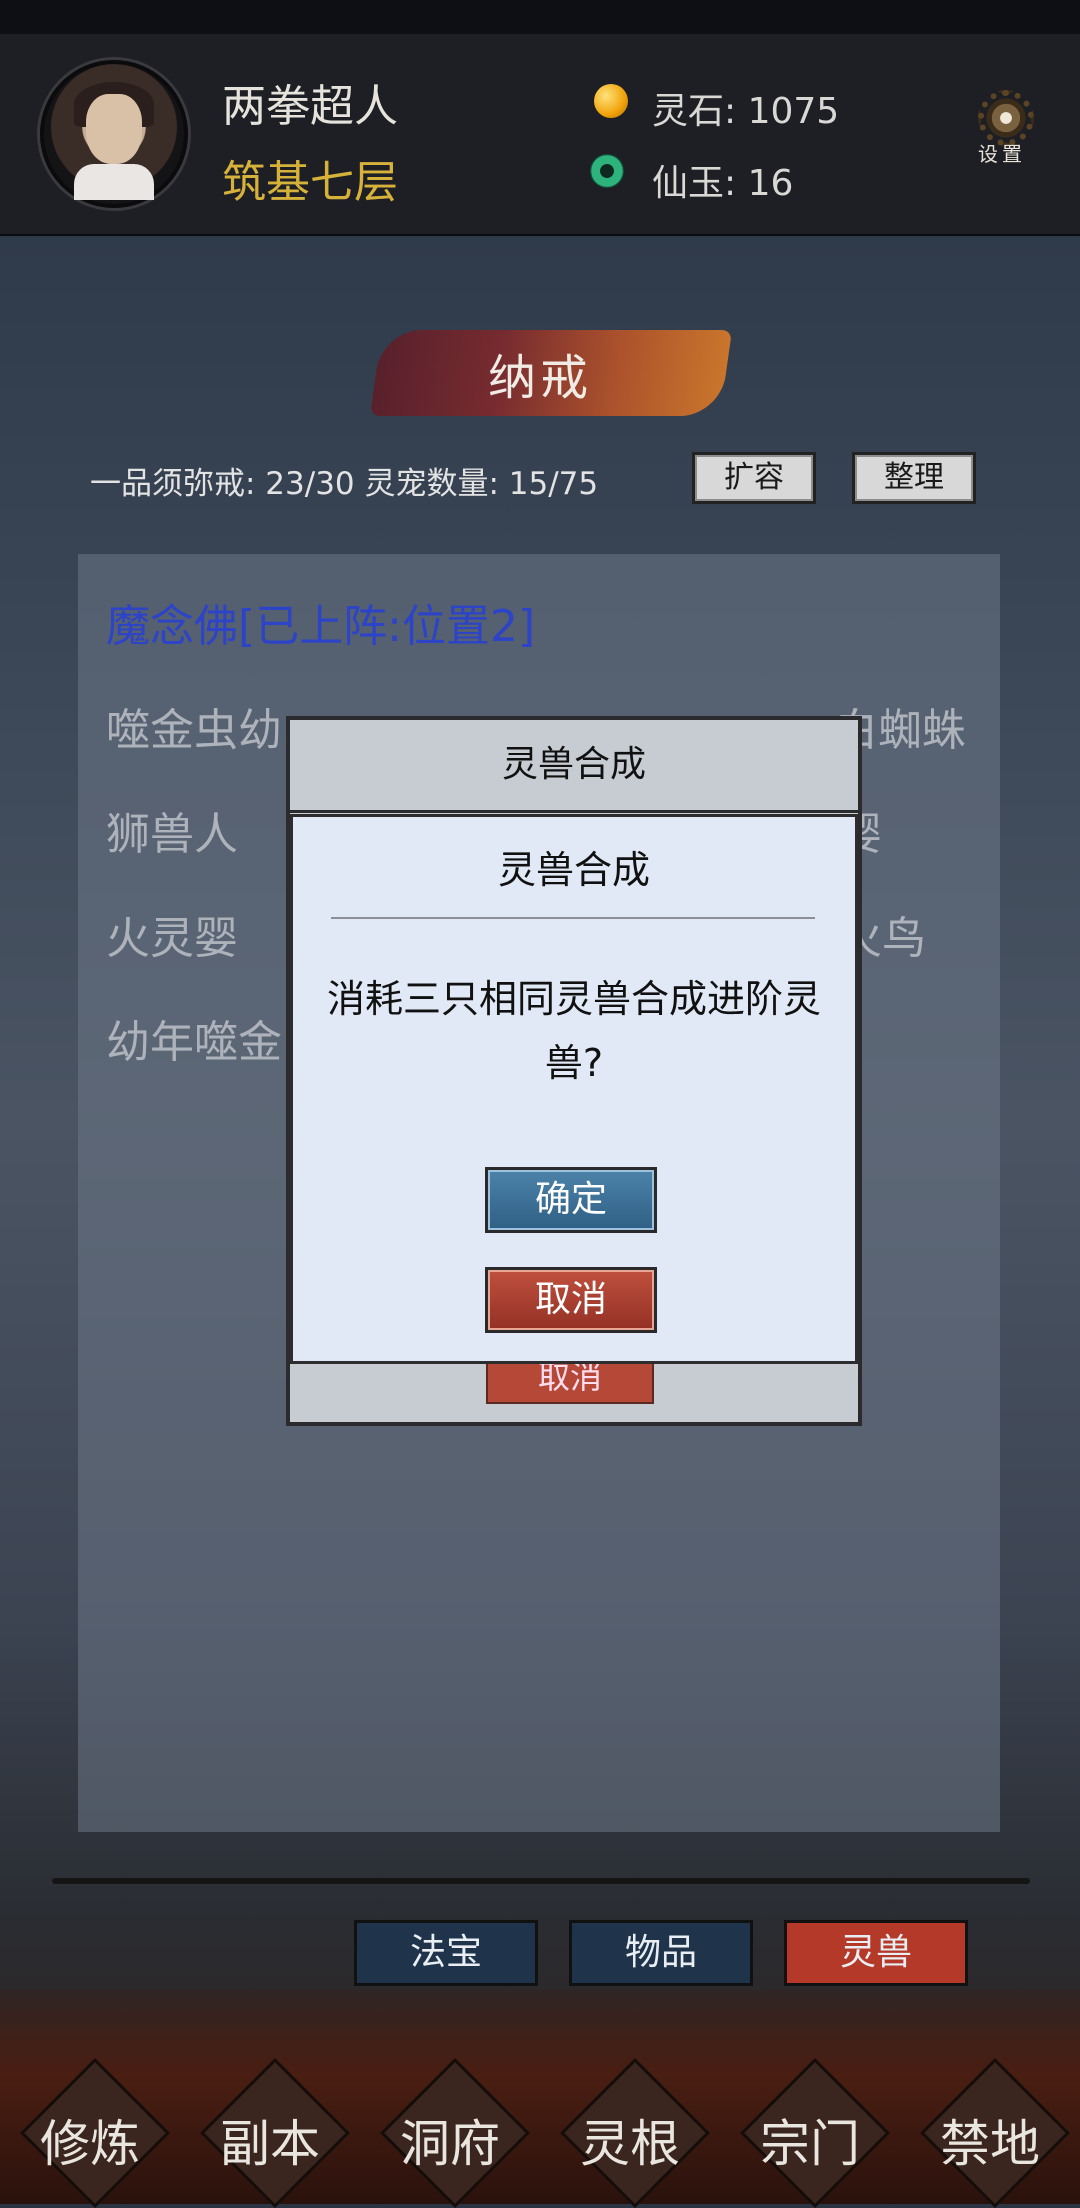  I want to click on tab-magic-treasure: 法宝, so click(446, 1953).